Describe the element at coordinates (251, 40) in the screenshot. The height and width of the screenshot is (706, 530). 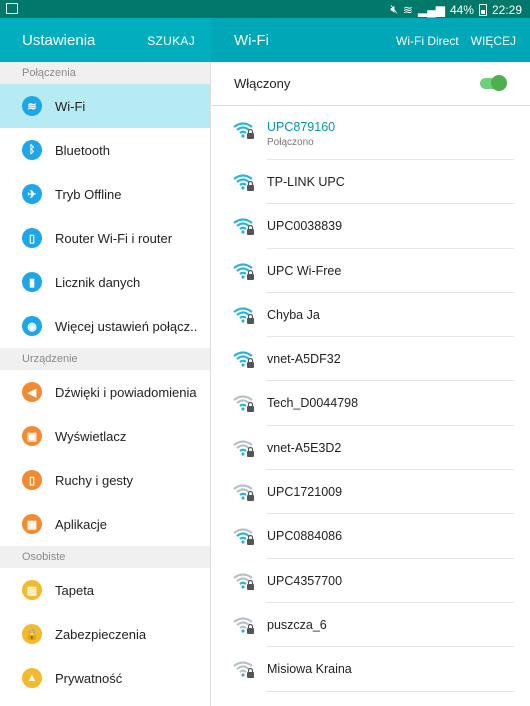
I see `wifi-title: Wi-Fi` at that location.